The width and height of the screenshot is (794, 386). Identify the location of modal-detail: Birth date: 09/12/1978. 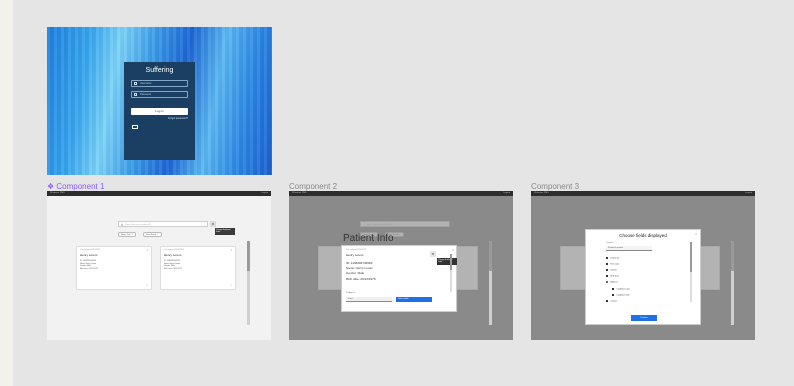
(361, 278).